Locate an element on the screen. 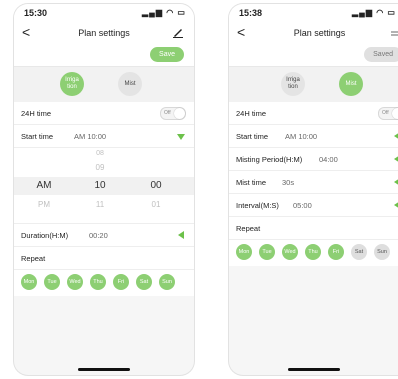 Image resolution: width=398 pixels, height=379 pixels. interval-value: 05:00 is located at coordinates (302, 205).